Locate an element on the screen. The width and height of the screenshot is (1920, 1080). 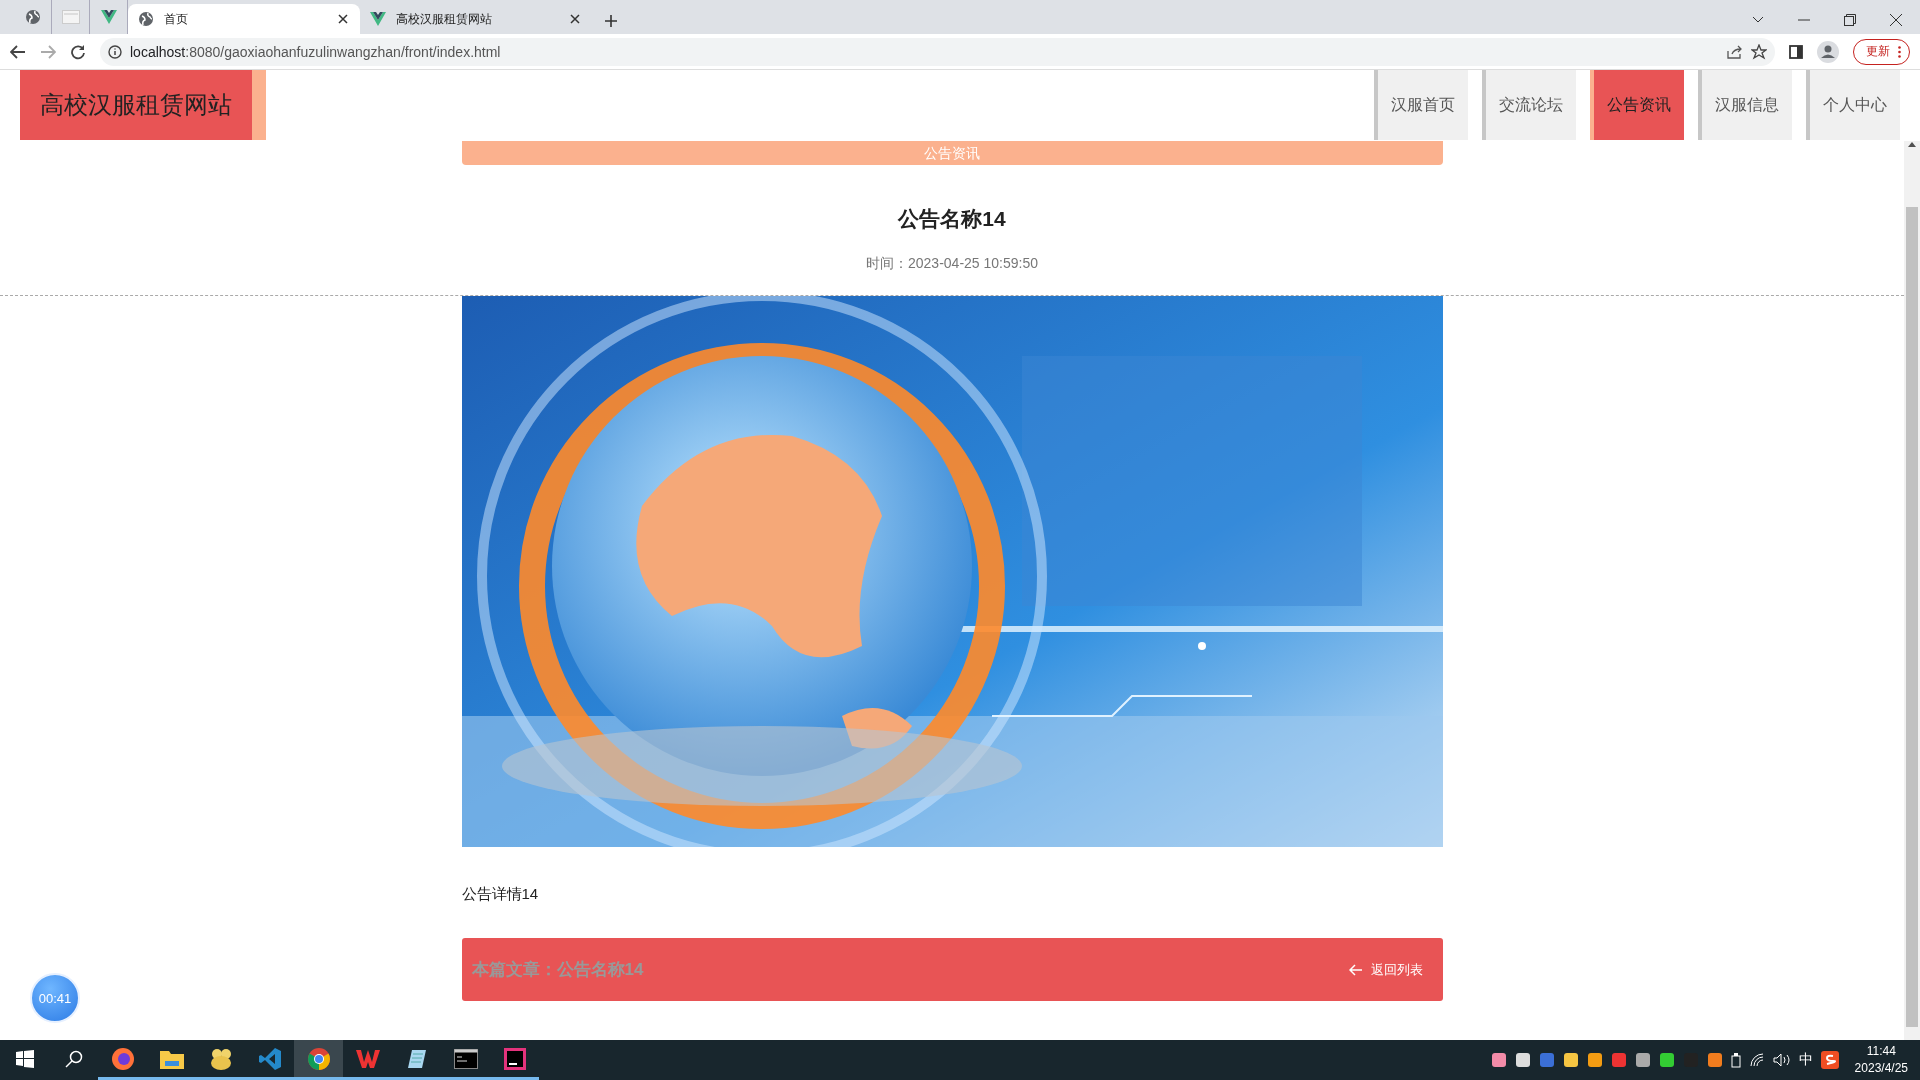
nav-tab: 公告资讯 is located at coordinates (1637, 105).